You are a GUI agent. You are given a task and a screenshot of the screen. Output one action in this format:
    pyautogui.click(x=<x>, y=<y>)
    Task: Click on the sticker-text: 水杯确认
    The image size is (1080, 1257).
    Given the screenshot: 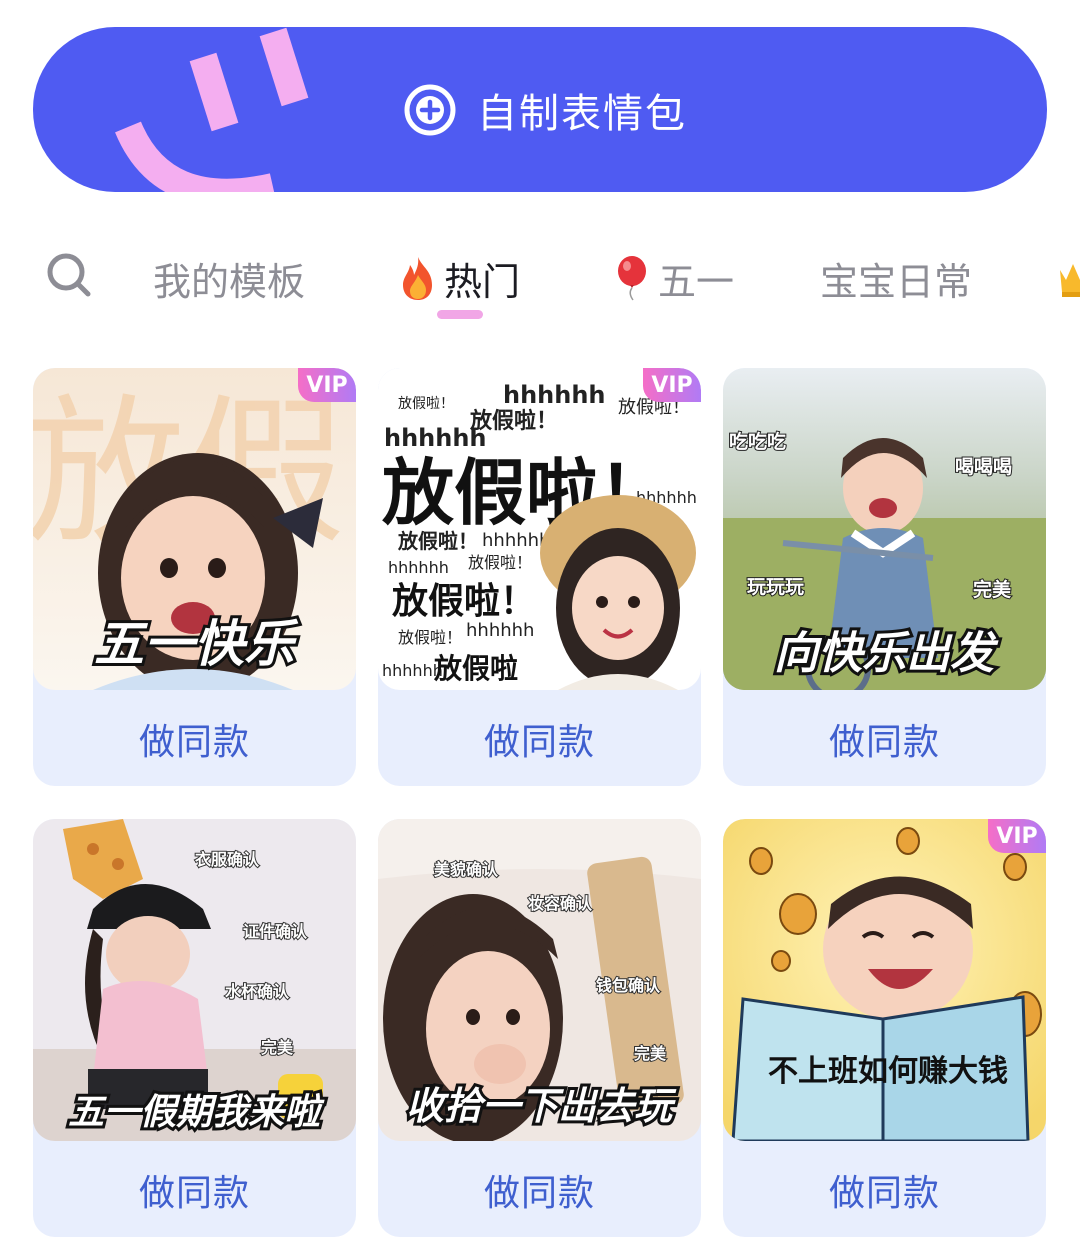 What is the action you would take?
    pyautogui.click(x=257, y=991)
    